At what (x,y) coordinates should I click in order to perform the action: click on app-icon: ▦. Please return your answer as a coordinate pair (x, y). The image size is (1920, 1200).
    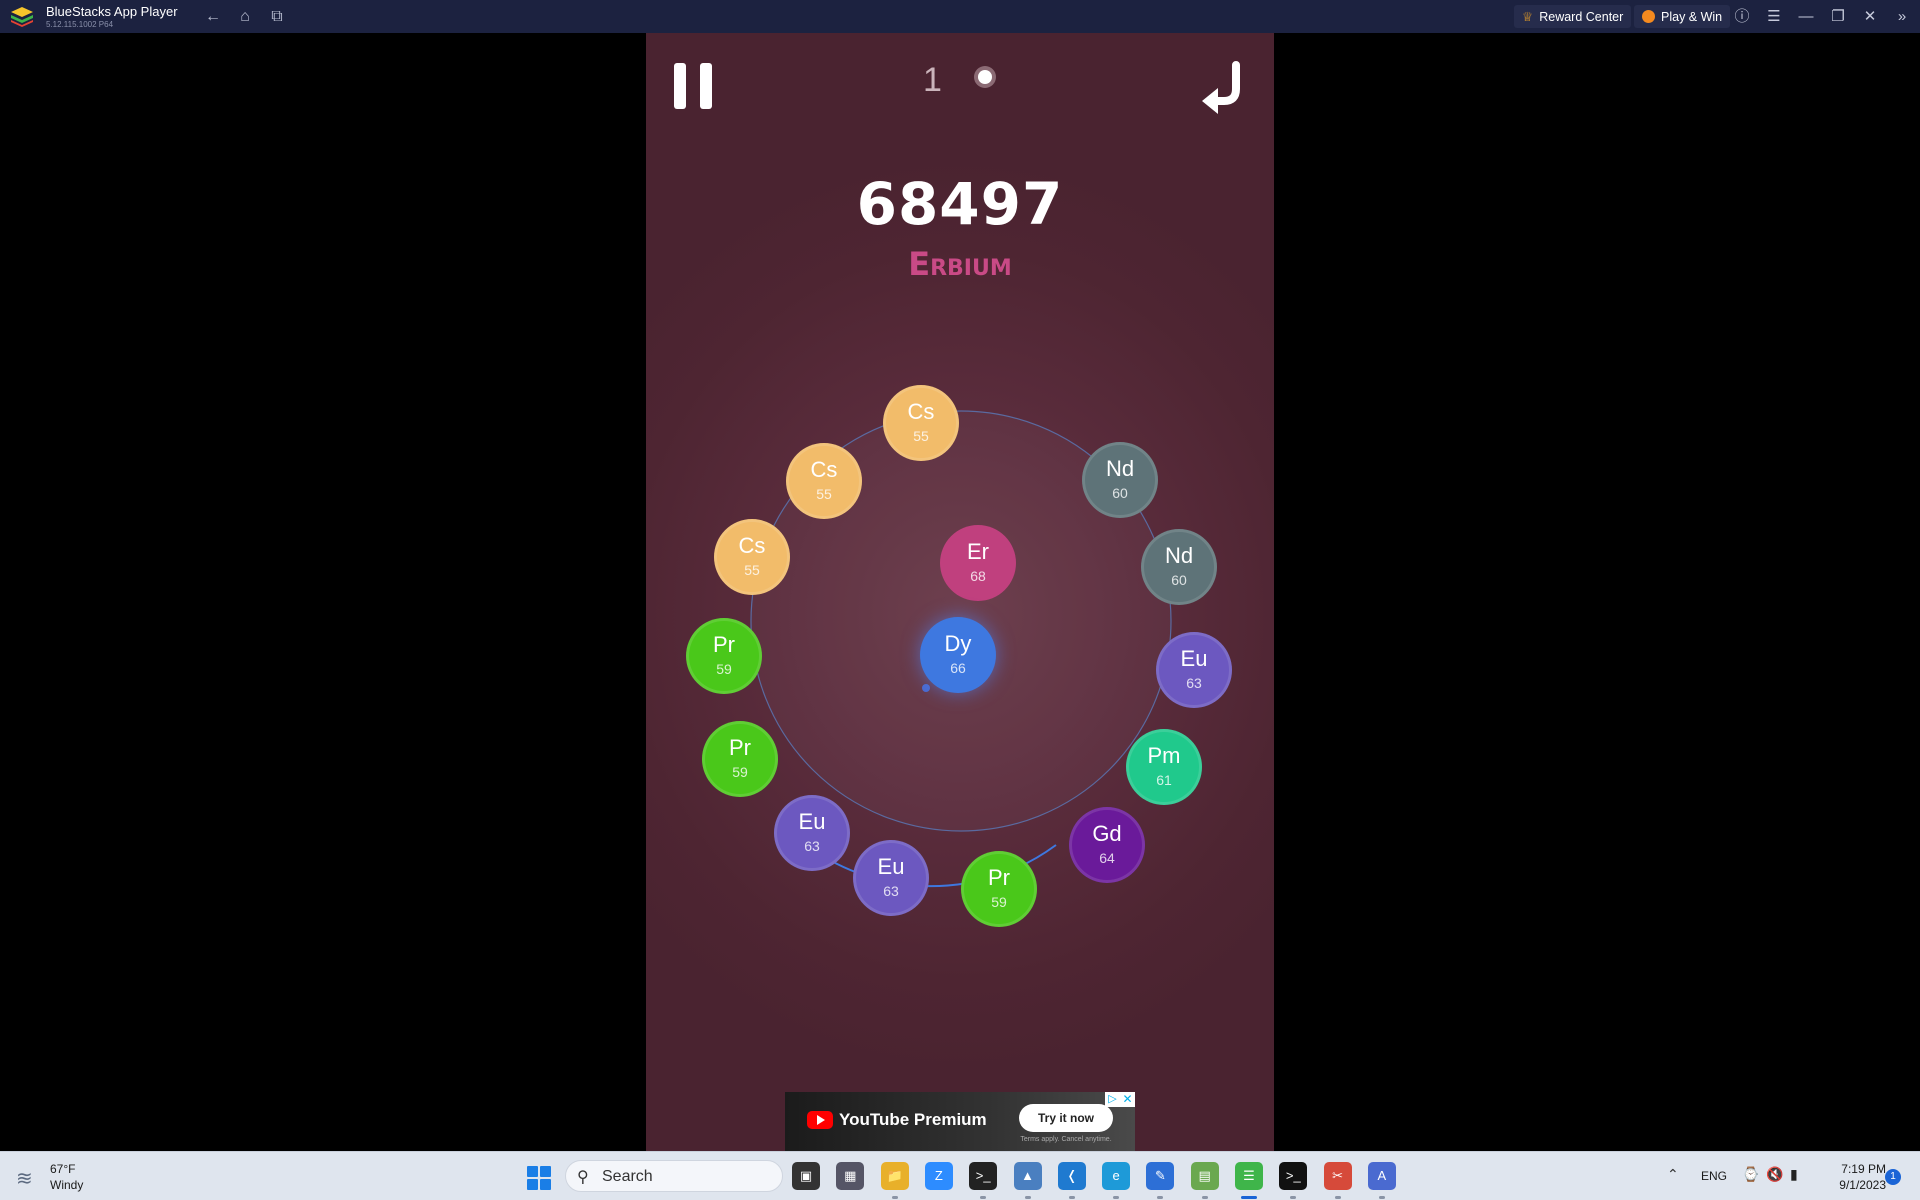
    Looking at the image, I should click on (850, 1176).